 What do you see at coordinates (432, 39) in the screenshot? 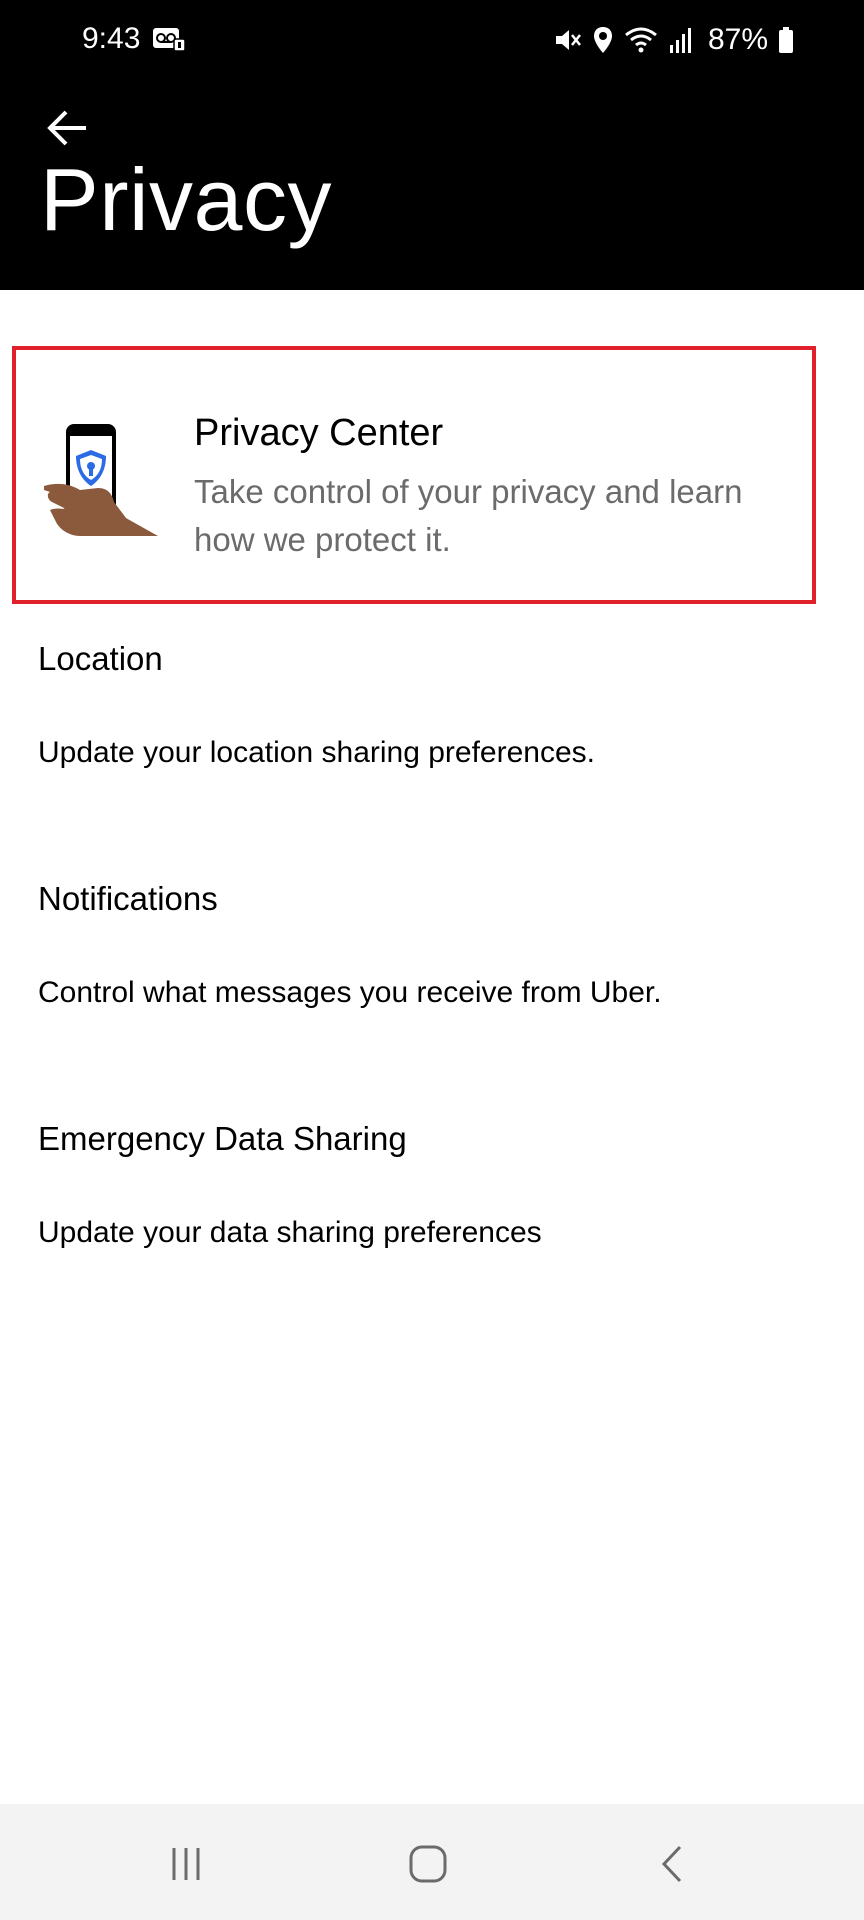
I see `status-bar: 9:43 87%` at bounding box center [432, 39].